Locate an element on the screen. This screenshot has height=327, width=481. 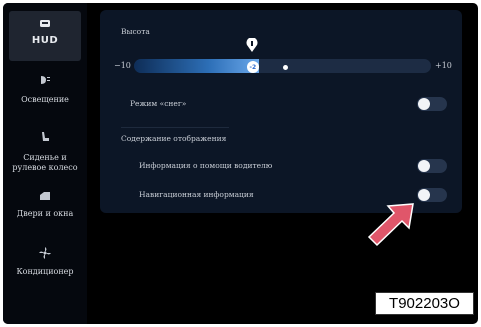
slider-fill is located at coordinates (196, 66).